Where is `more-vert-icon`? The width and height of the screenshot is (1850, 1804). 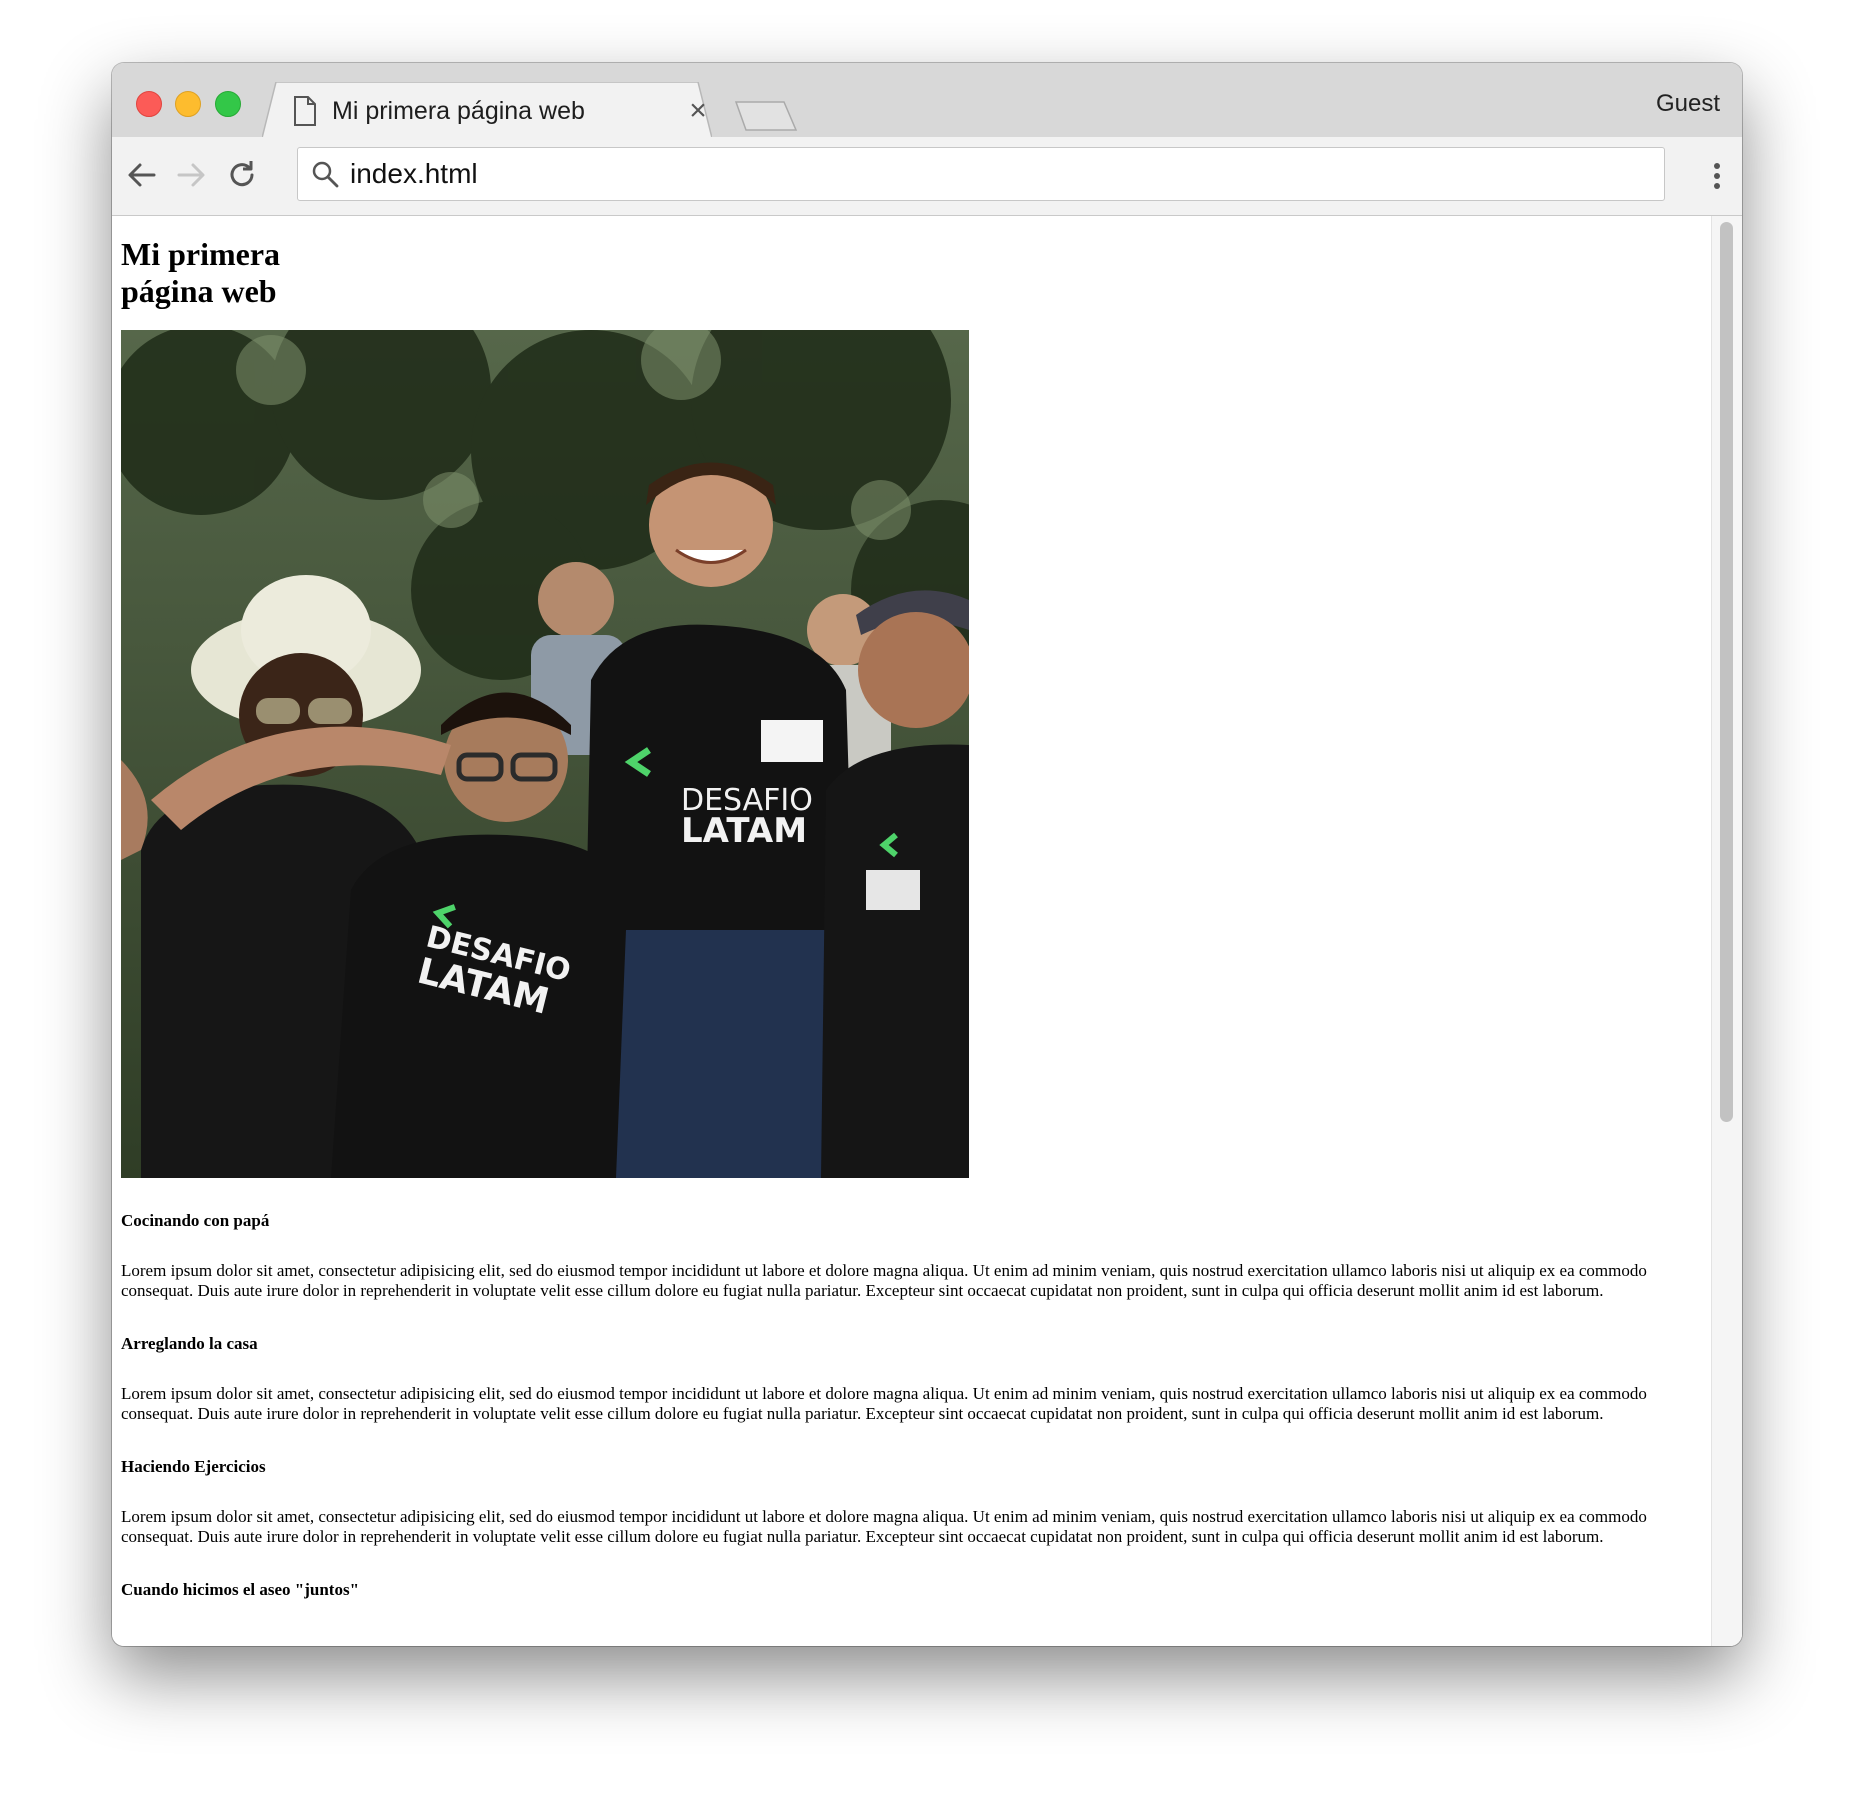
more-vert-icon is located at coordinates (1717, 176).